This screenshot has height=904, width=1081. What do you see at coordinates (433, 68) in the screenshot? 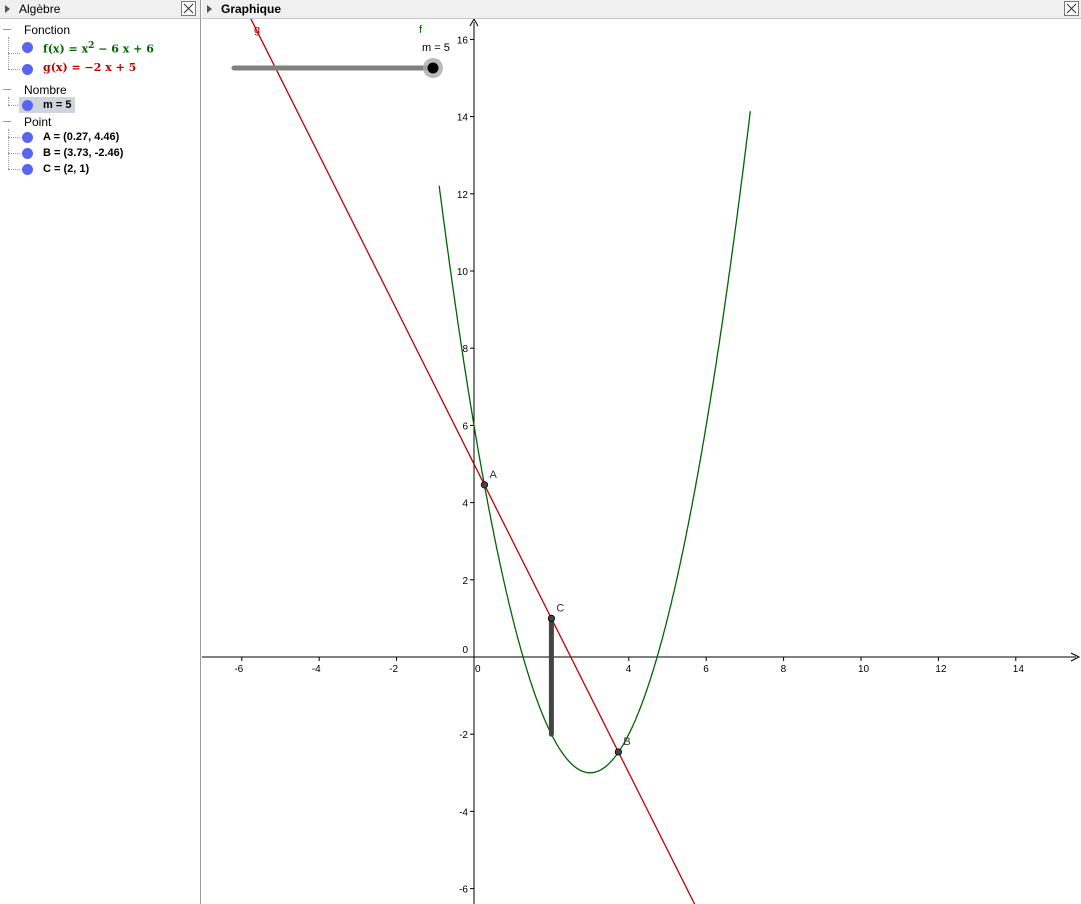
I see `slider-knob` at bounding box center [433, 68].